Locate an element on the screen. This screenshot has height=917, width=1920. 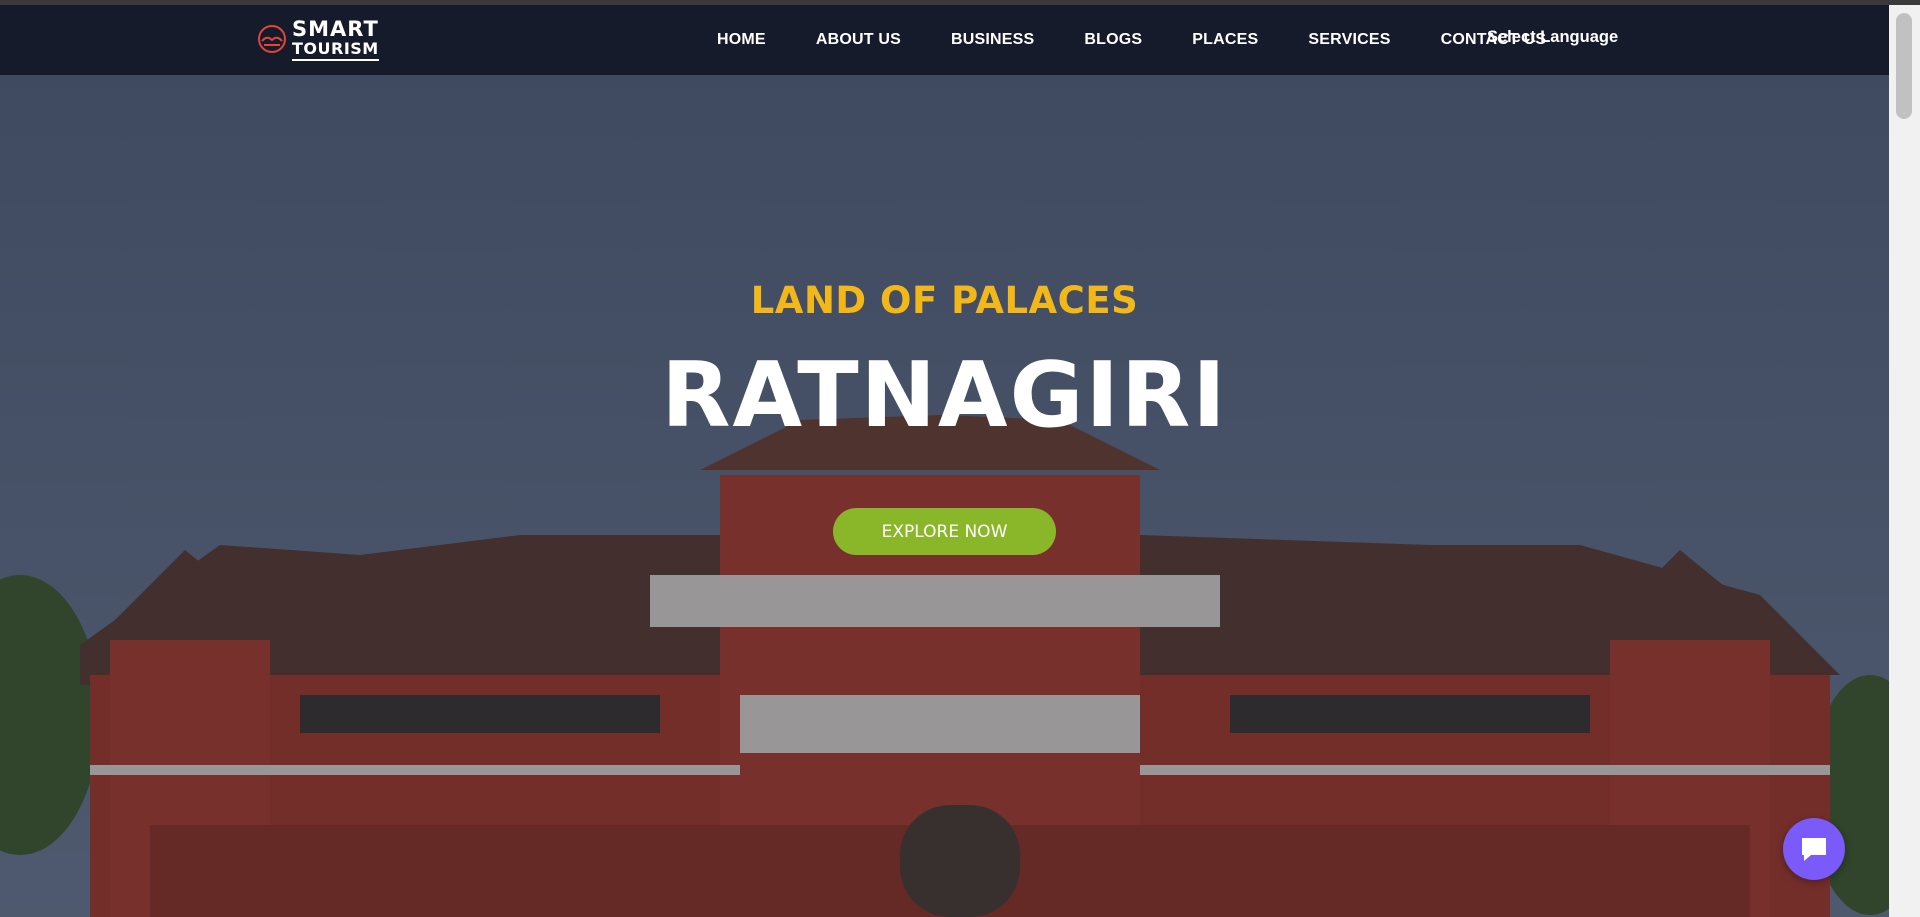
smart-tourism-logo-icon is located at coordinates (272, 39).